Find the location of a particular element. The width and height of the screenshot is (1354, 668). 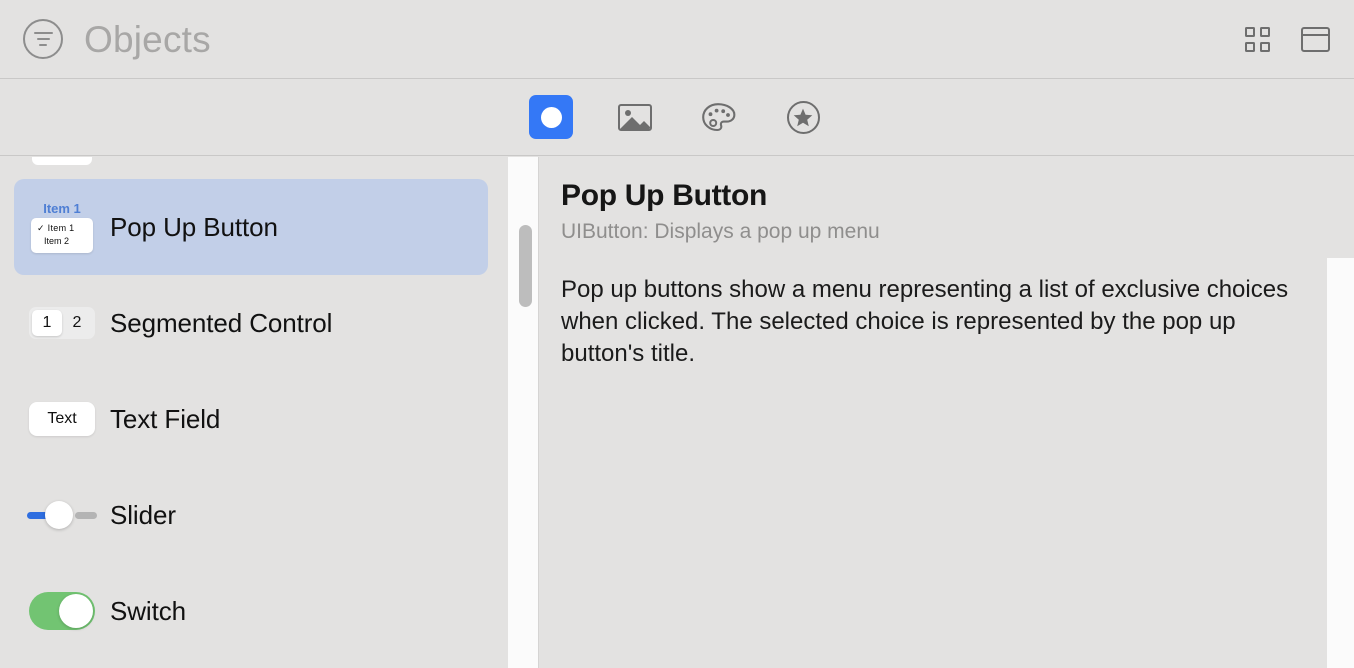

list-item-label: Switch is located at coordinates (148, 610).